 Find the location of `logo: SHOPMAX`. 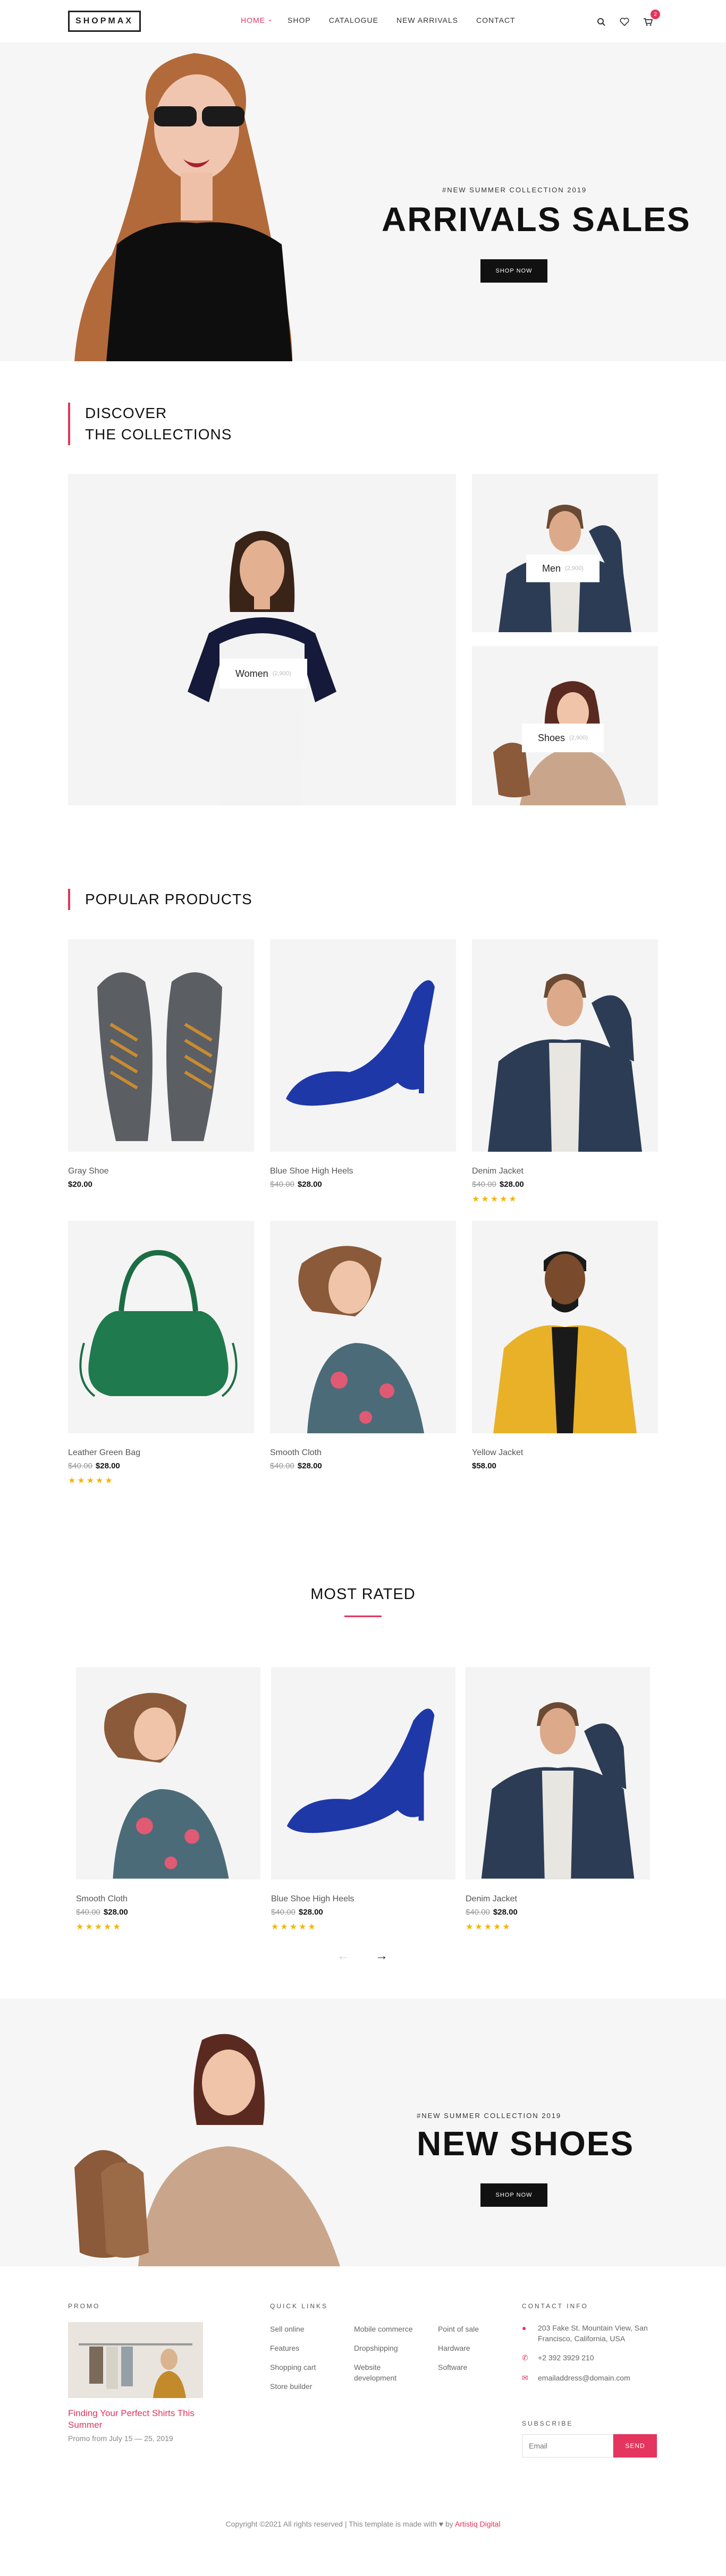

logo: SHOPMAX is located at coordinates (104, 21).